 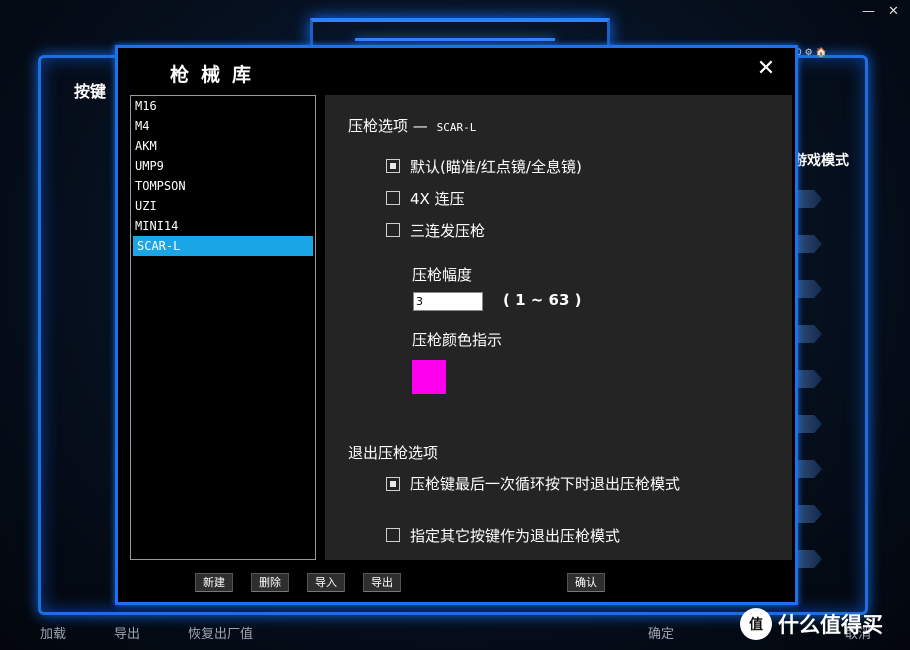 What do you see at coordinates (127, 632) in the screenshot?
I see `export-config-button: 导出` at bounding box center [127, 632].